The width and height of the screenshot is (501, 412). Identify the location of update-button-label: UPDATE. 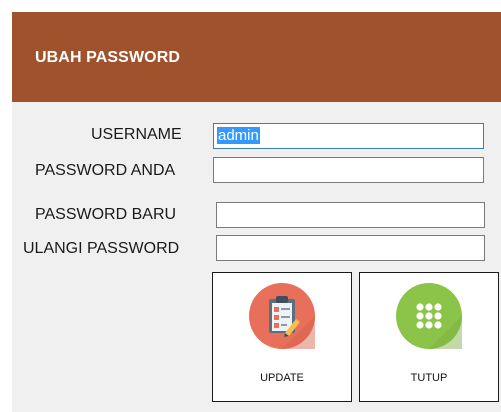
(282, 378).